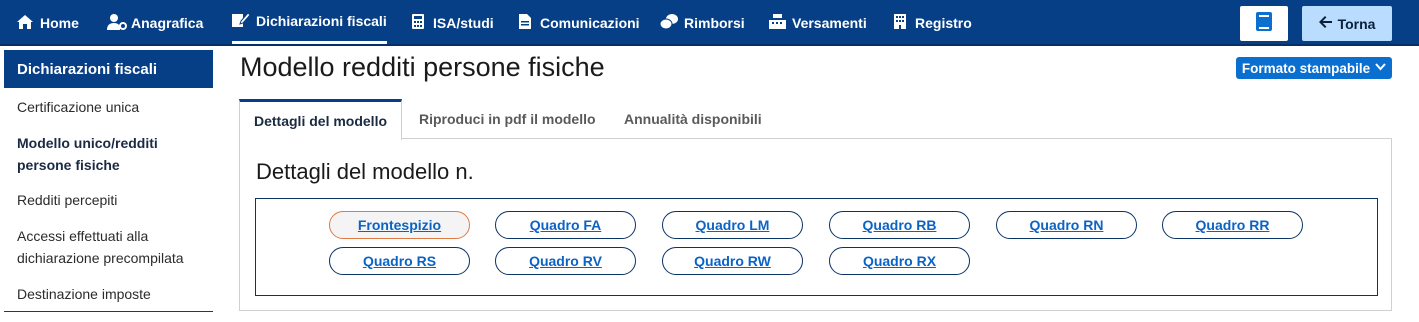 This screenshot has height=322, width=1419. I want to click on quadro-button-rw: Quadro RW, so click(732, 261).